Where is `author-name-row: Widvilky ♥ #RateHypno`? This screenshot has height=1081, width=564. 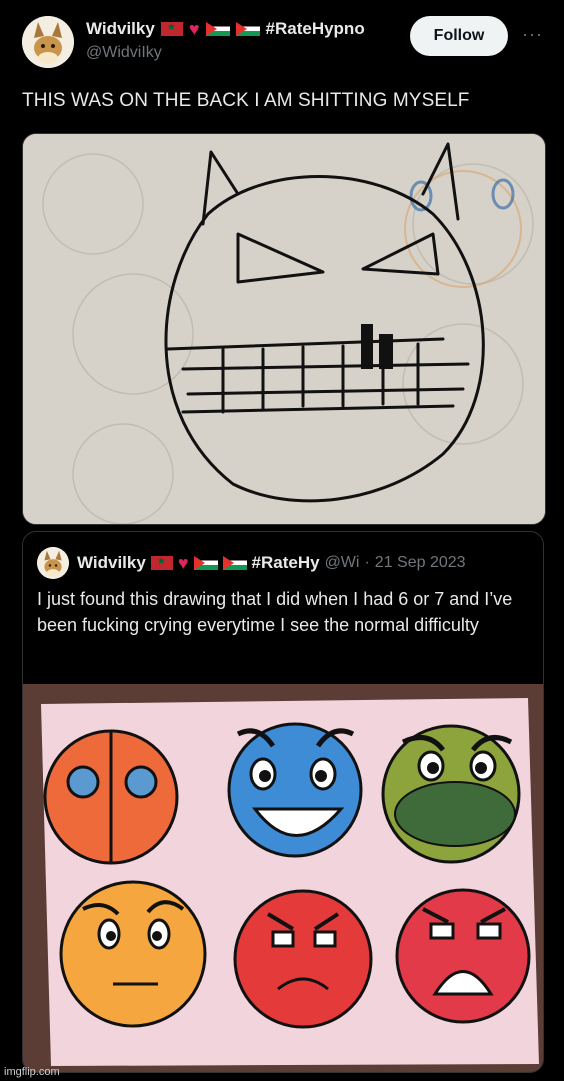
author-name-row: Widvilky ♥ #RateHypno is located at coordinates (244, 29).